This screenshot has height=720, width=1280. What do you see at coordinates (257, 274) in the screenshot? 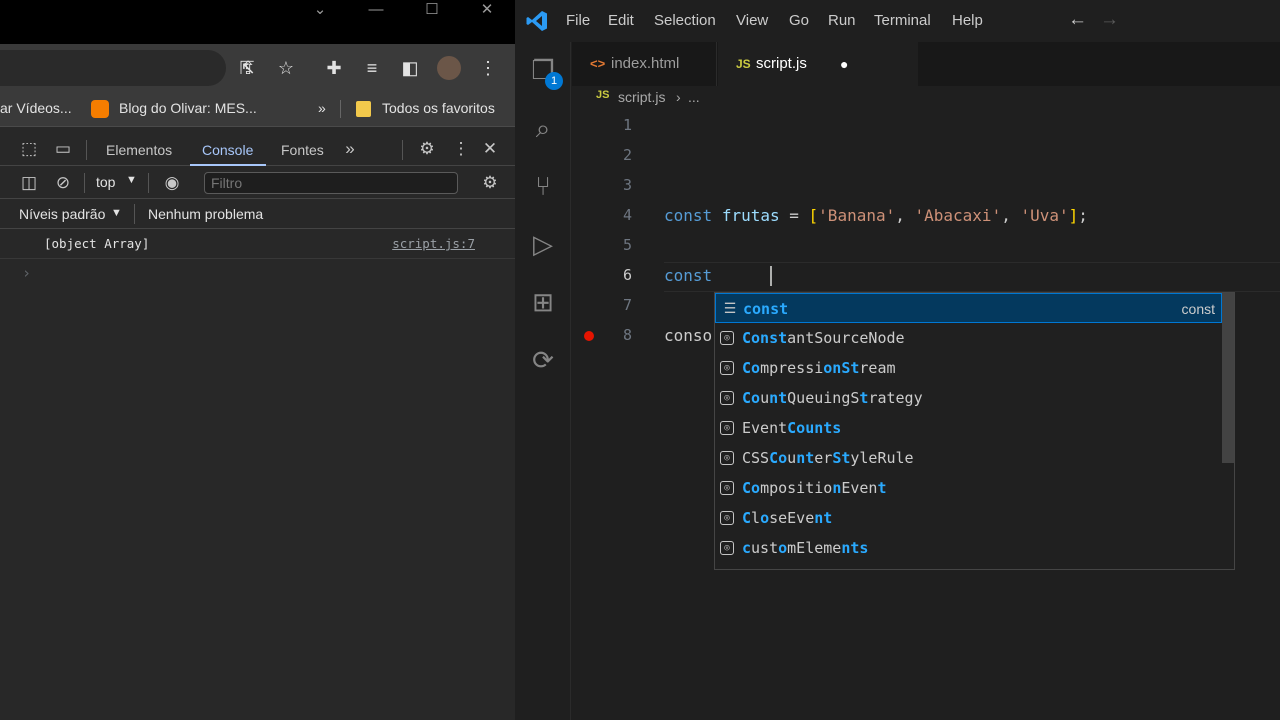
I see `console-prompt: ›` at bounding box center [257, 274].